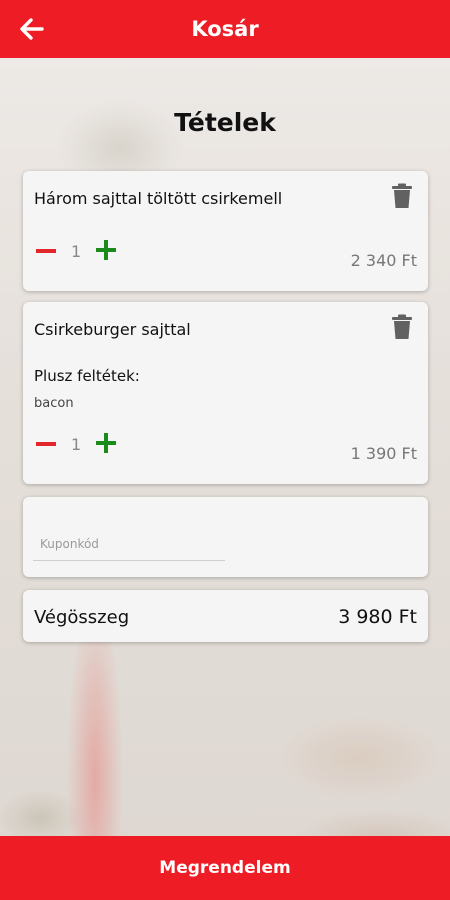 Image resolution: width=450 pixels, height=900 pixels. I want to click on item-name: Csirkeburger sajttal, so click(112, 329).